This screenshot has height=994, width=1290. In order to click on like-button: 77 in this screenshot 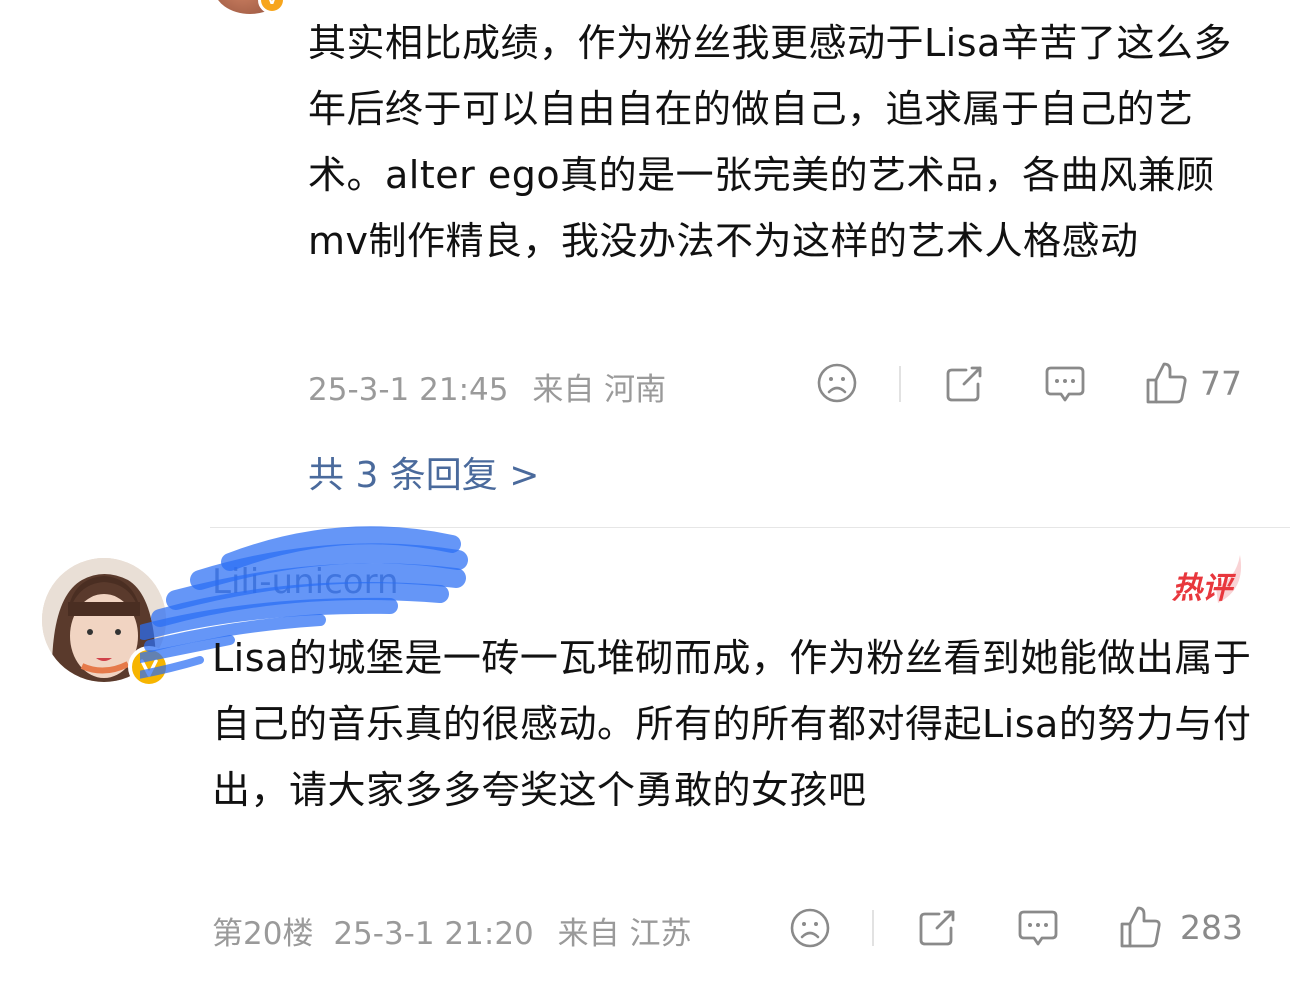, I will do `click(1193, 383)`.